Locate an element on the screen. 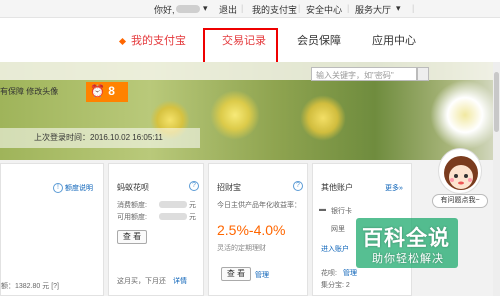  scrollbar-thumb is located at coordinates (496, 102).